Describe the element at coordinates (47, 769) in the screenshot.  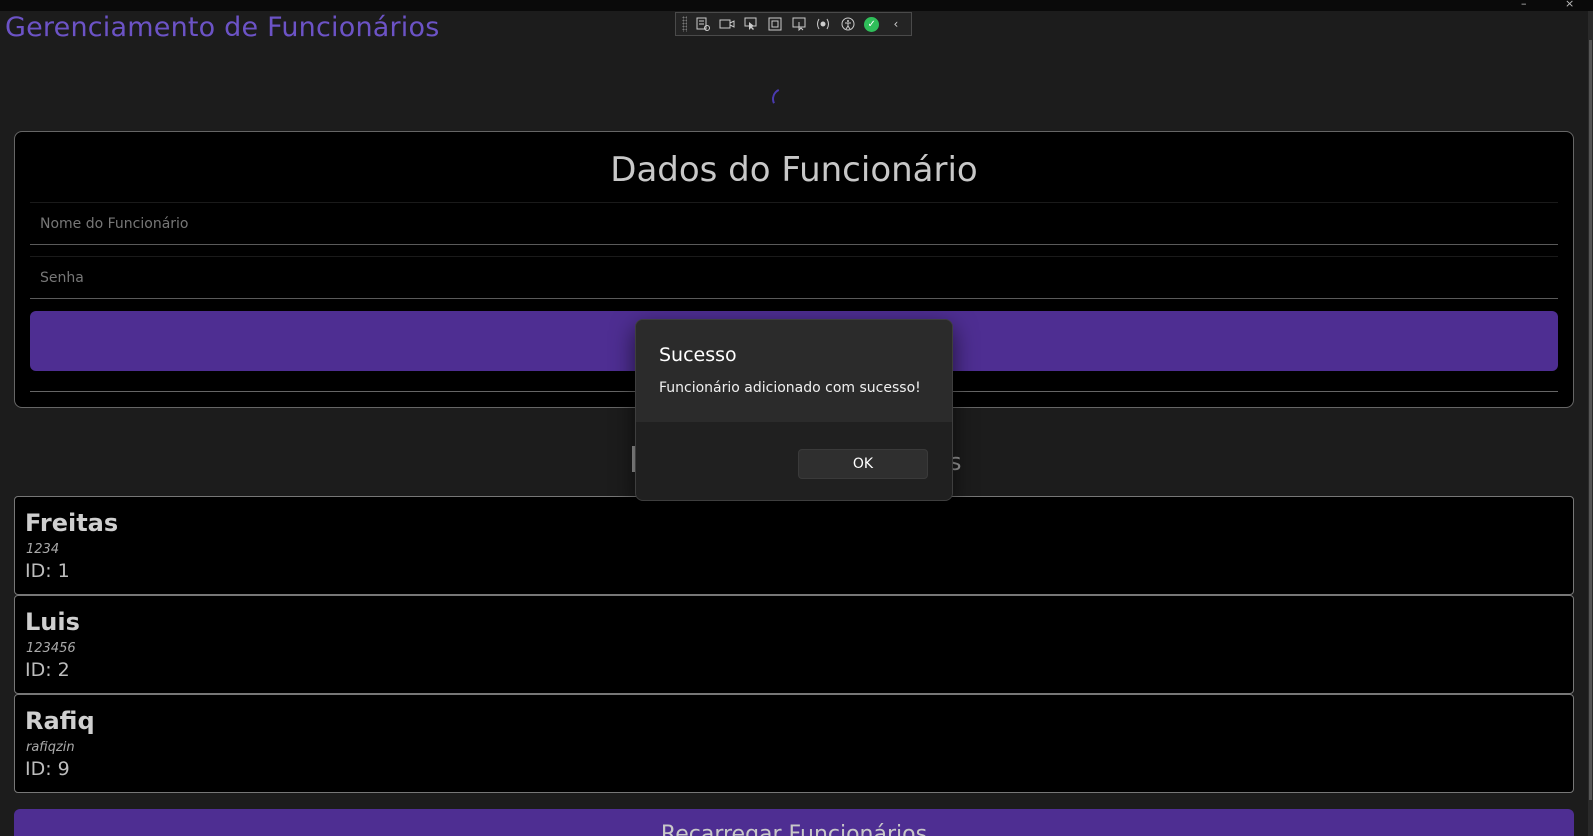
I see `employee-id: ID: 9` at that location.